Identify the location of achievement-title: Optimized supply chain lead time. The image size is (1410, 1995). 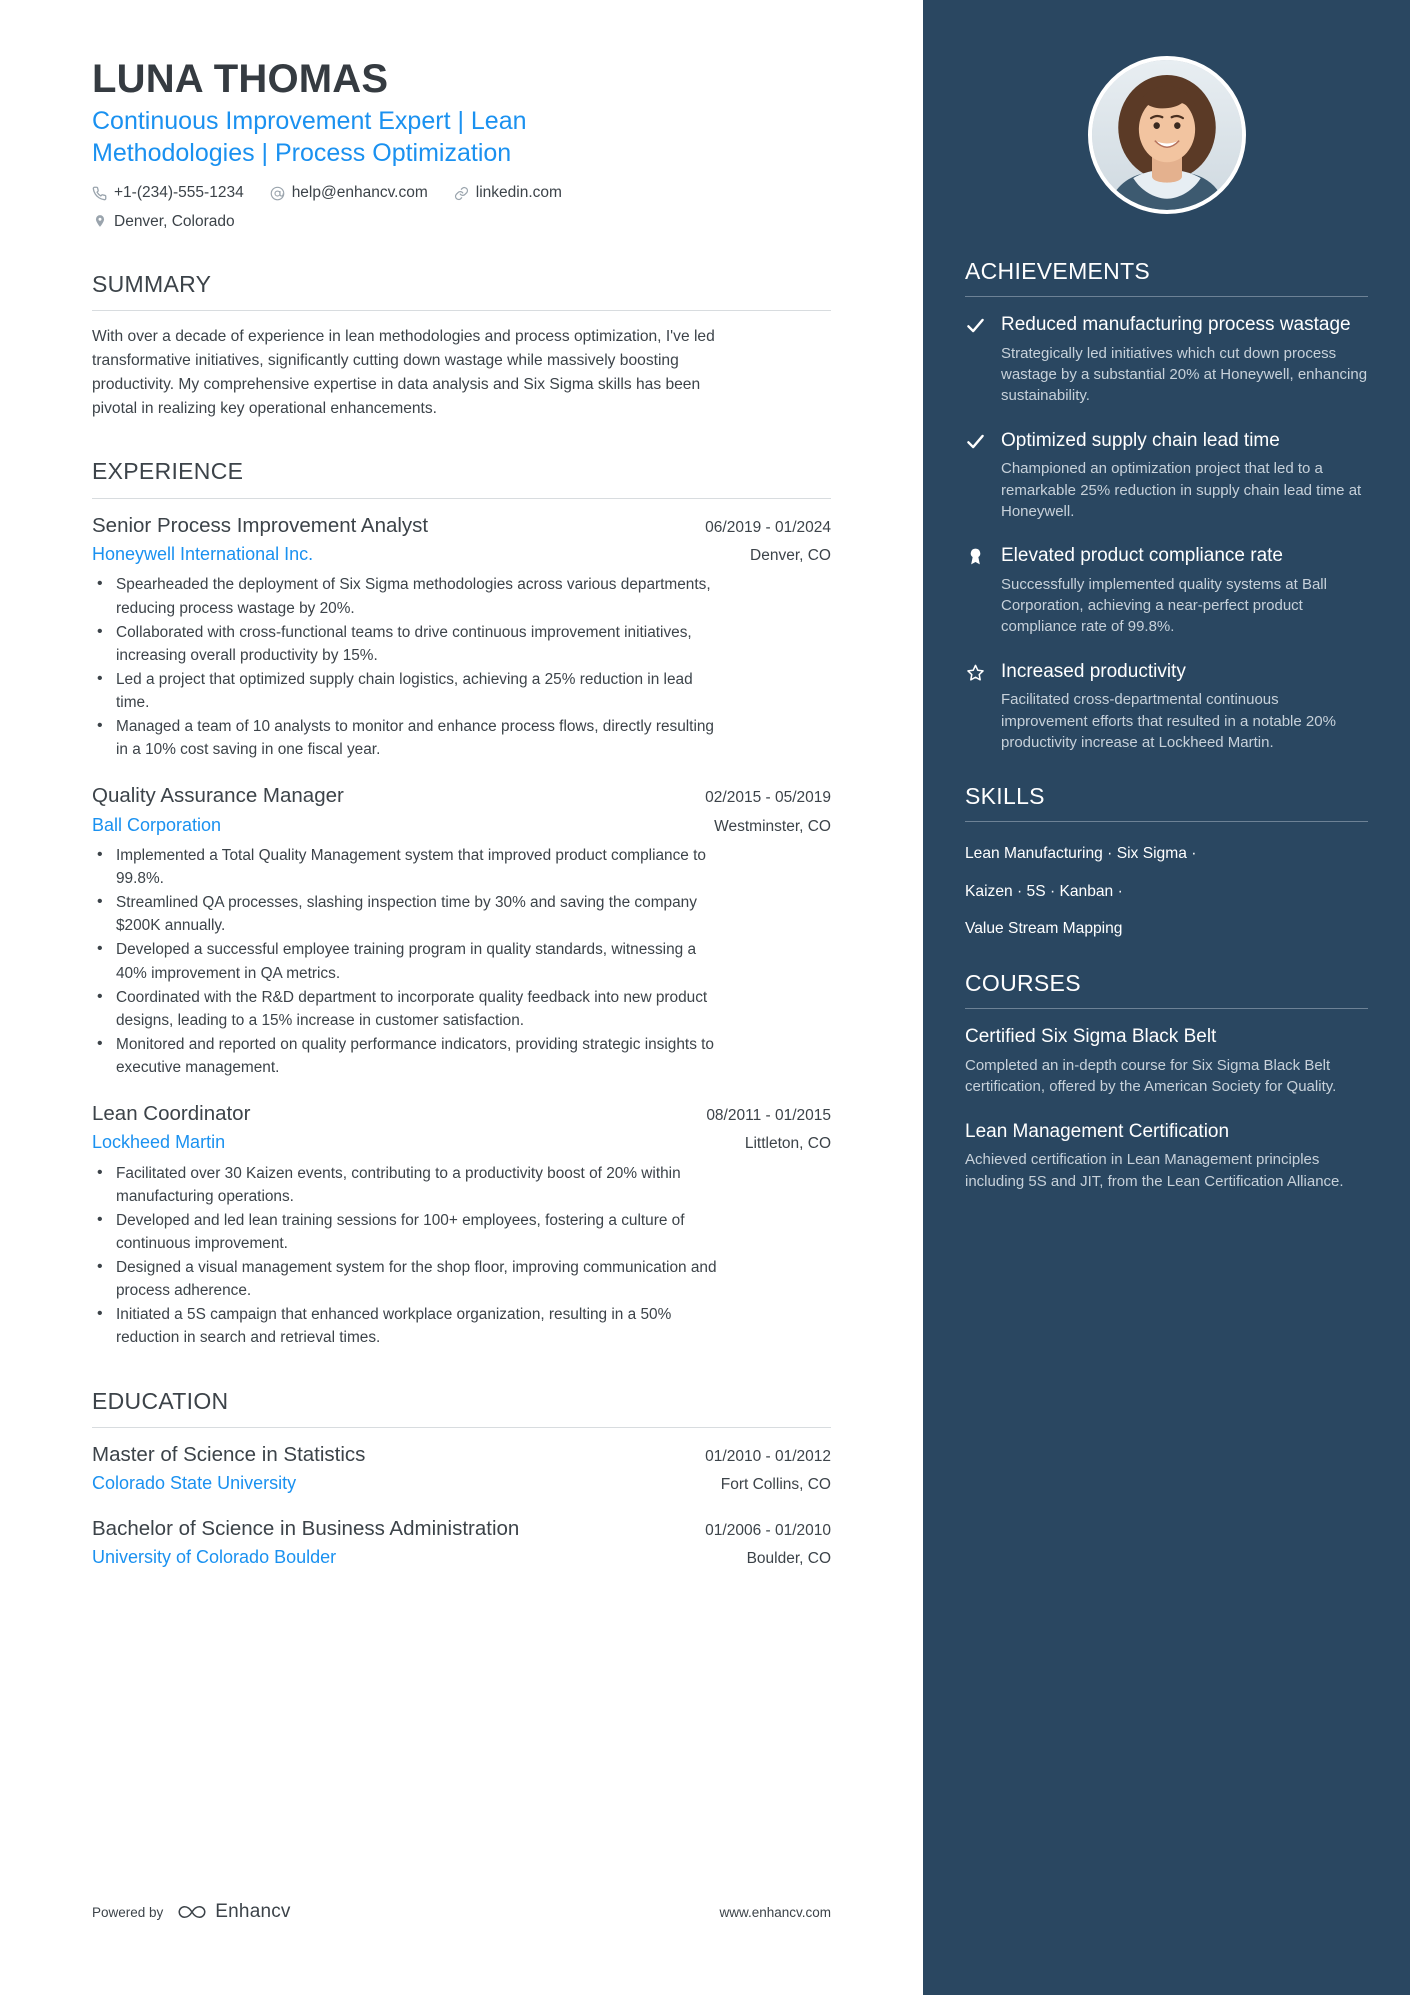
(1140, 440).